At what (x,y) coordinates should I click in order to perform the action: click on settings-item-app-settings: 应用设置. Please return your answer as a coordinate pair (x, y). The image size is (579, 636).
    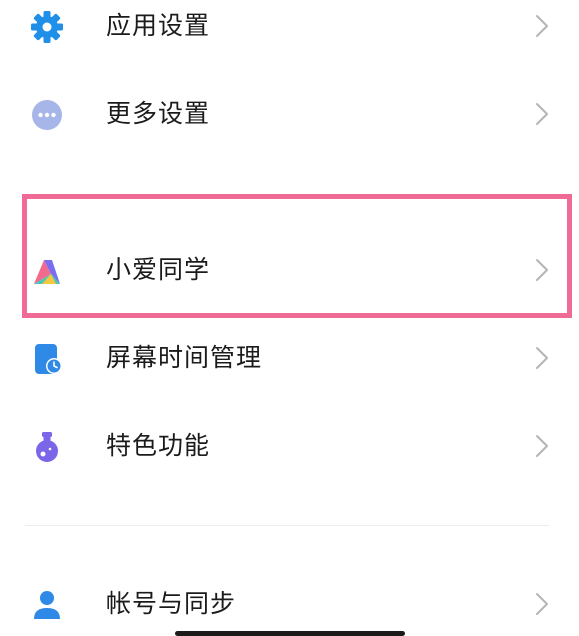
    Looking at the image, I should click on (289, 28).